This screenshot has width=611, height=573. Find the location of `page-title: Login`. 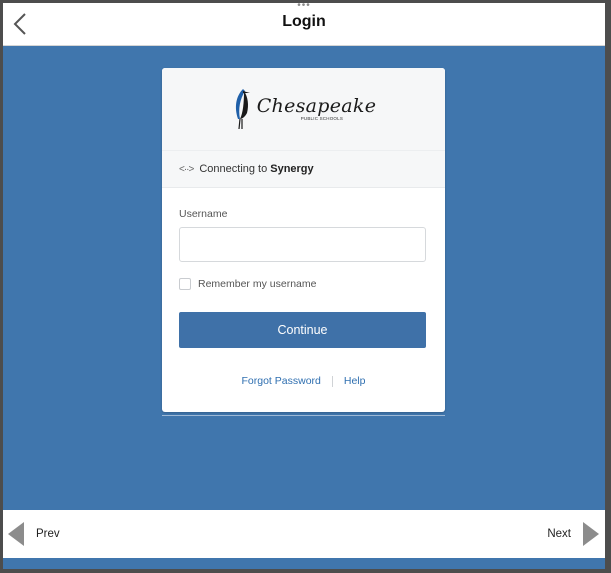

page-title: Login is located at coordinates (304, 21).